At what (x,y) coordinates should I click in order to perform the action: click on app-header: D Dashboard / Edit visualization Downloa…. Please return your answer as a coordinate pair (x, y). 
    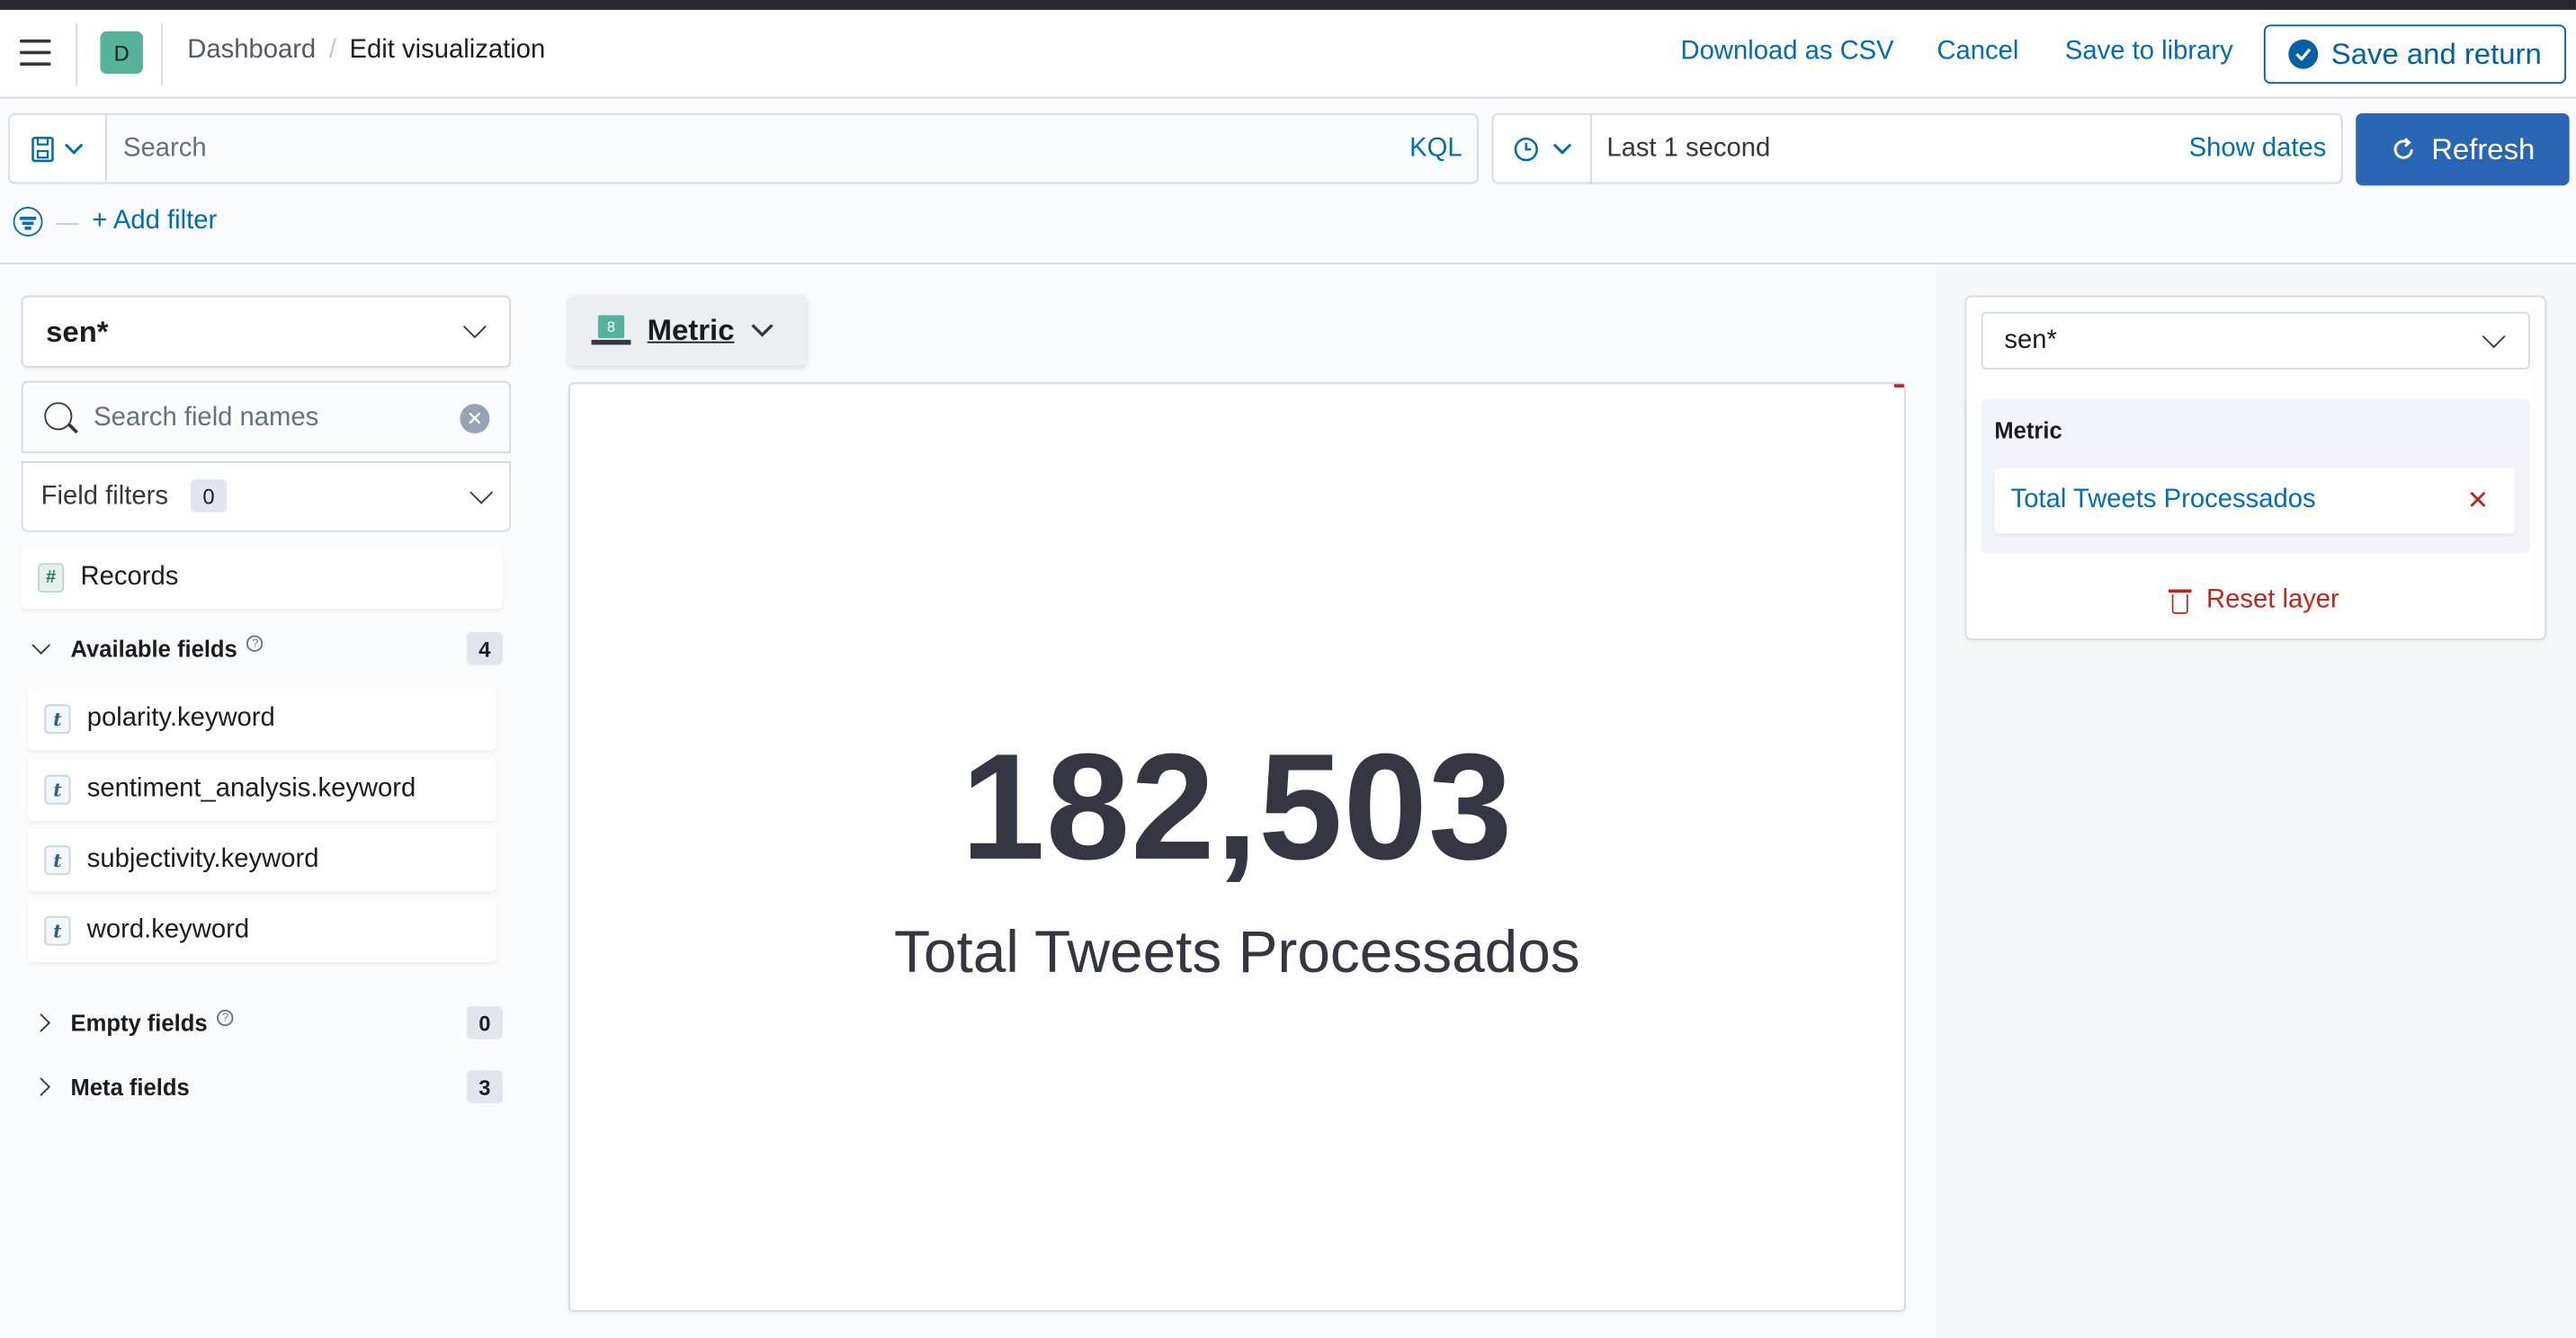
    Looking at the image, I should click on (1288, 54).